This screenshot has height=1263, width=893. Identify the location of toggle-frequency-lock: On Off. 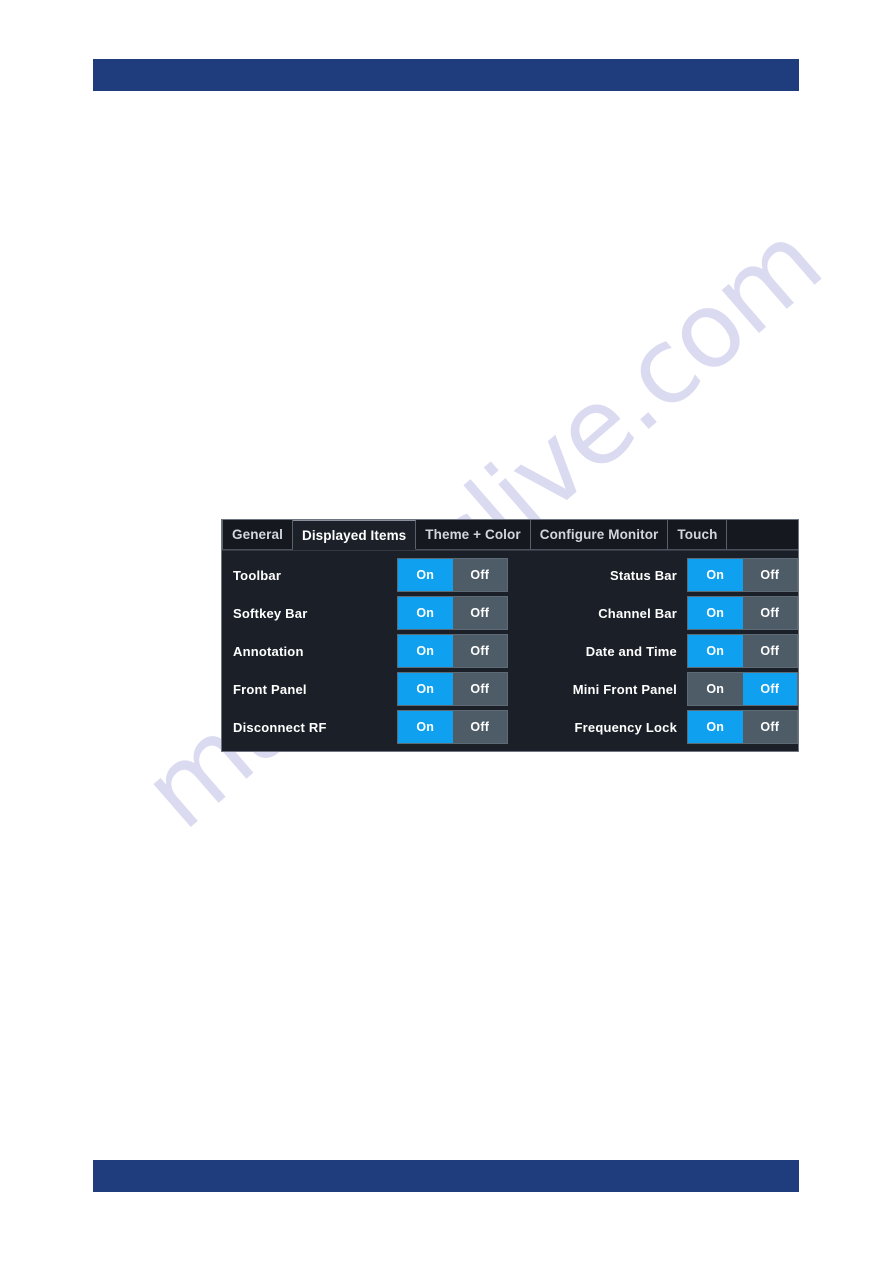
(742, 727).